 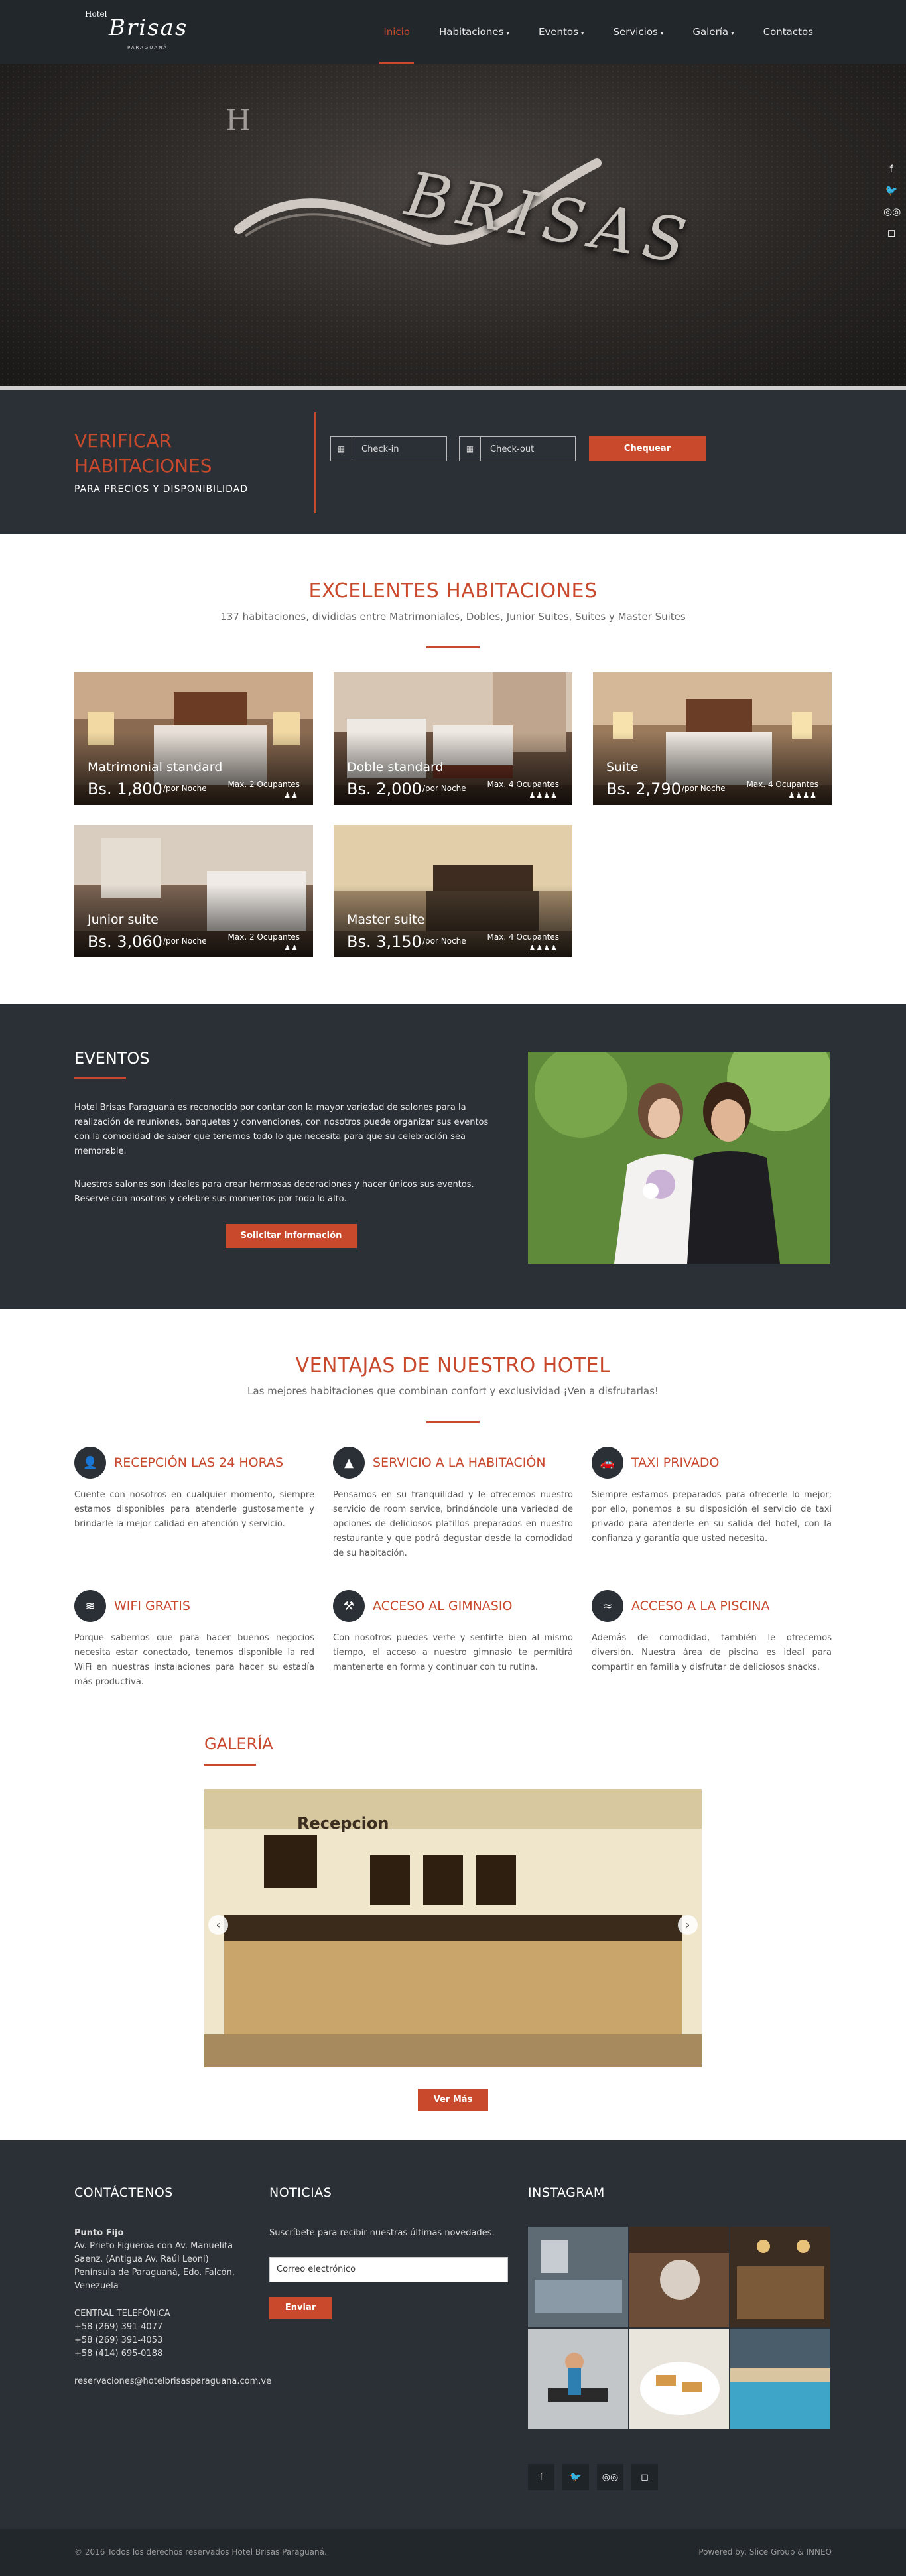 What do you see at coordinates (643, 789) in the screenshot?
I see `room-price: Bs. 2,790` at bounding box center [643, 789].